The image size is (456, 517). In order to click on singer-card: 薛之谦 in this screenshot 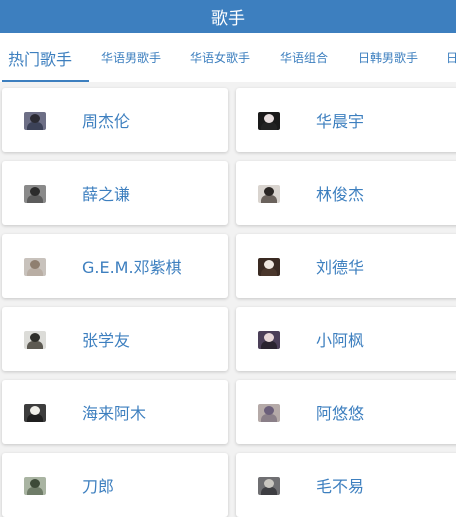, I will do `click(115, 193)`.